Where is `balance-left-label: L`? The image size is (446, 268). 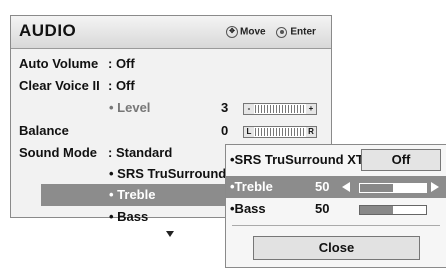
balance-left-label: L is located at coordinates (249, 132).